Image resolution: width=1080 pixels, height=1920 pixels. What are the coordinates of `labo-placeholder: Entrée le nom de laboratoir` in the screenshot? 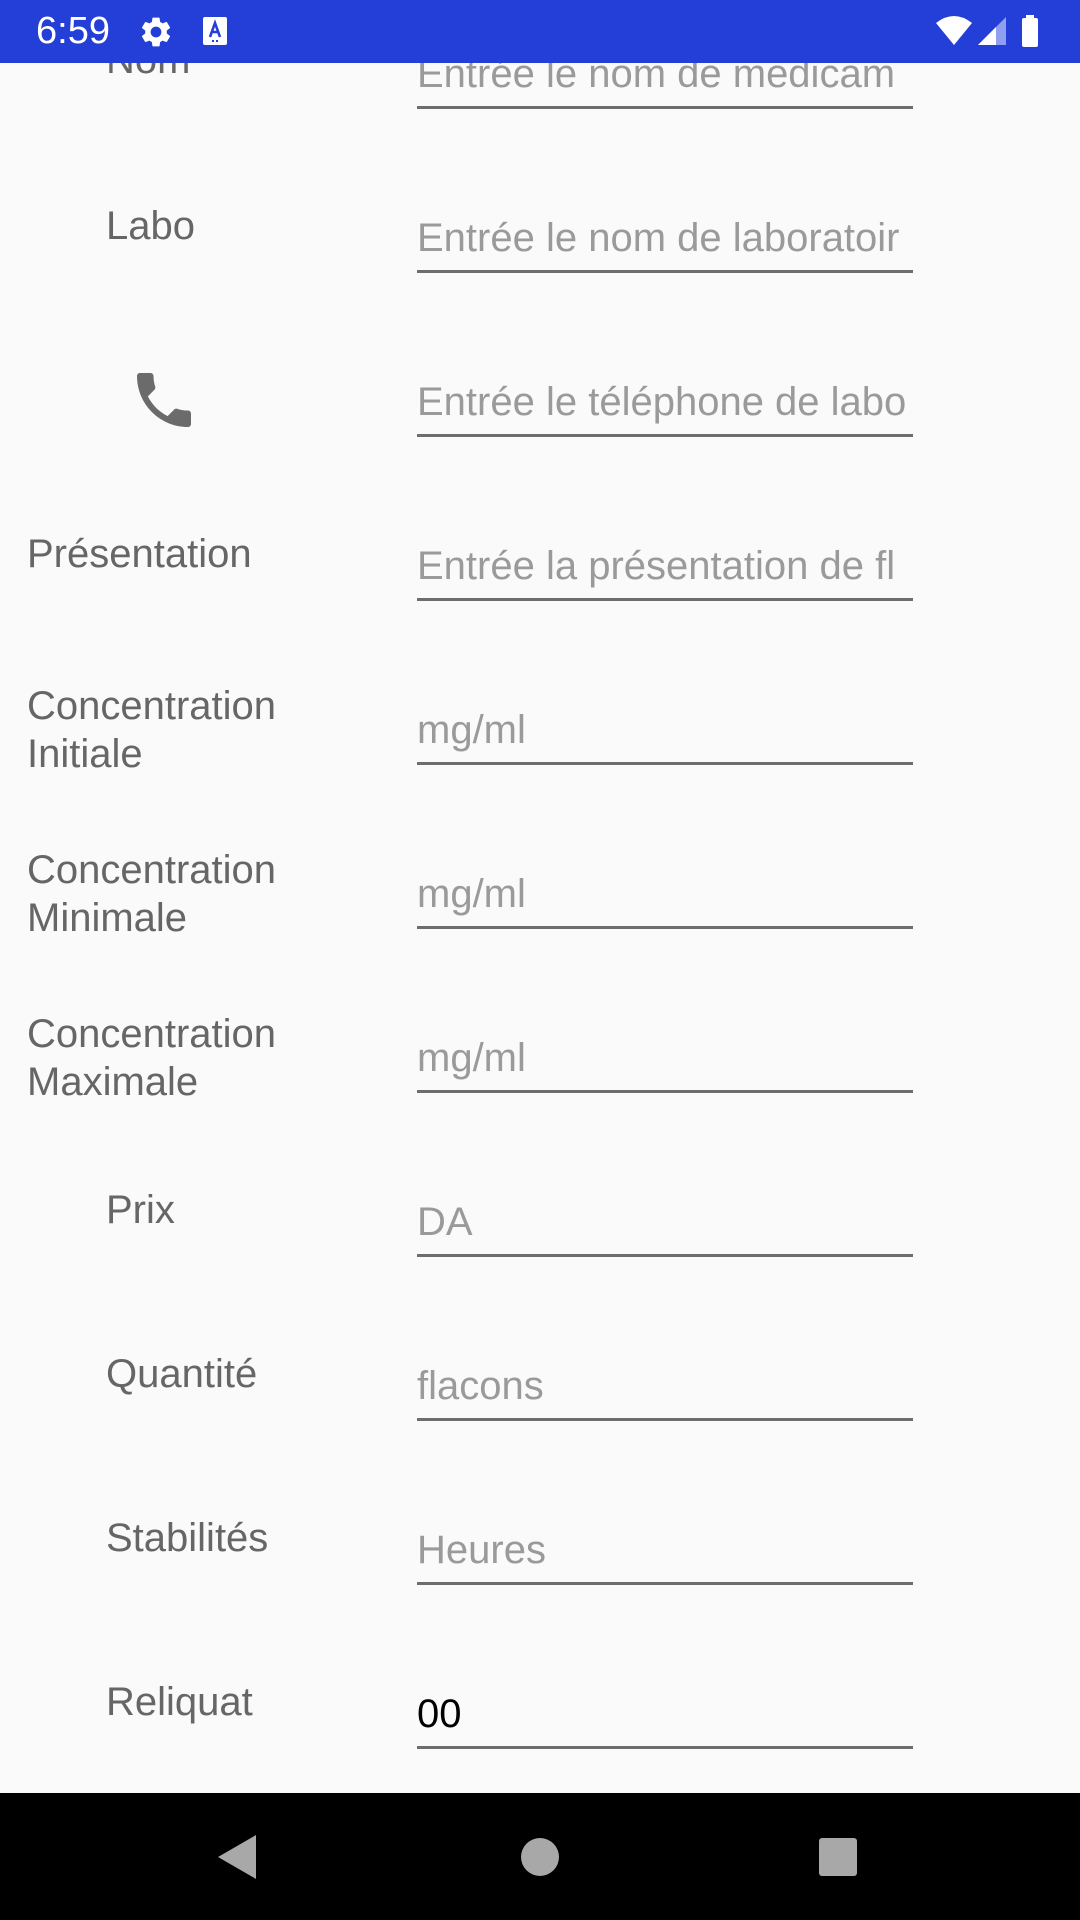 It's located at (658, 238).